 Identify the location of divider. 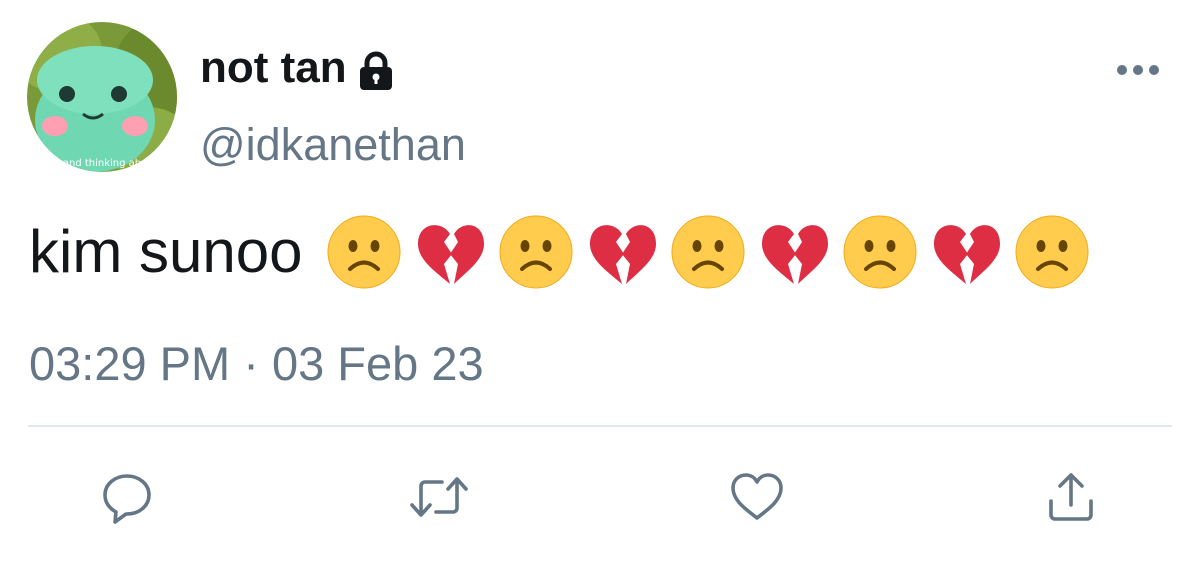
(600, 426).